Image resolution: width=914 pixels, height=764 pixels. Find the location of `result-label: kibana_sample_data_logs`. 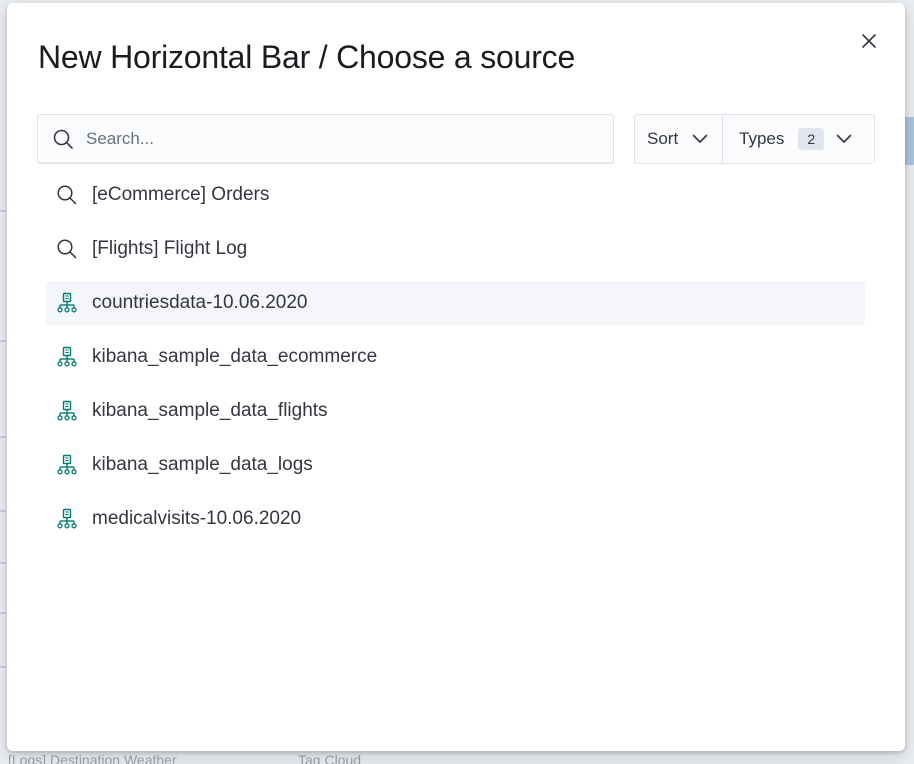

result-label: kibana_sample_data_logs is located at coordinates (202, 464).